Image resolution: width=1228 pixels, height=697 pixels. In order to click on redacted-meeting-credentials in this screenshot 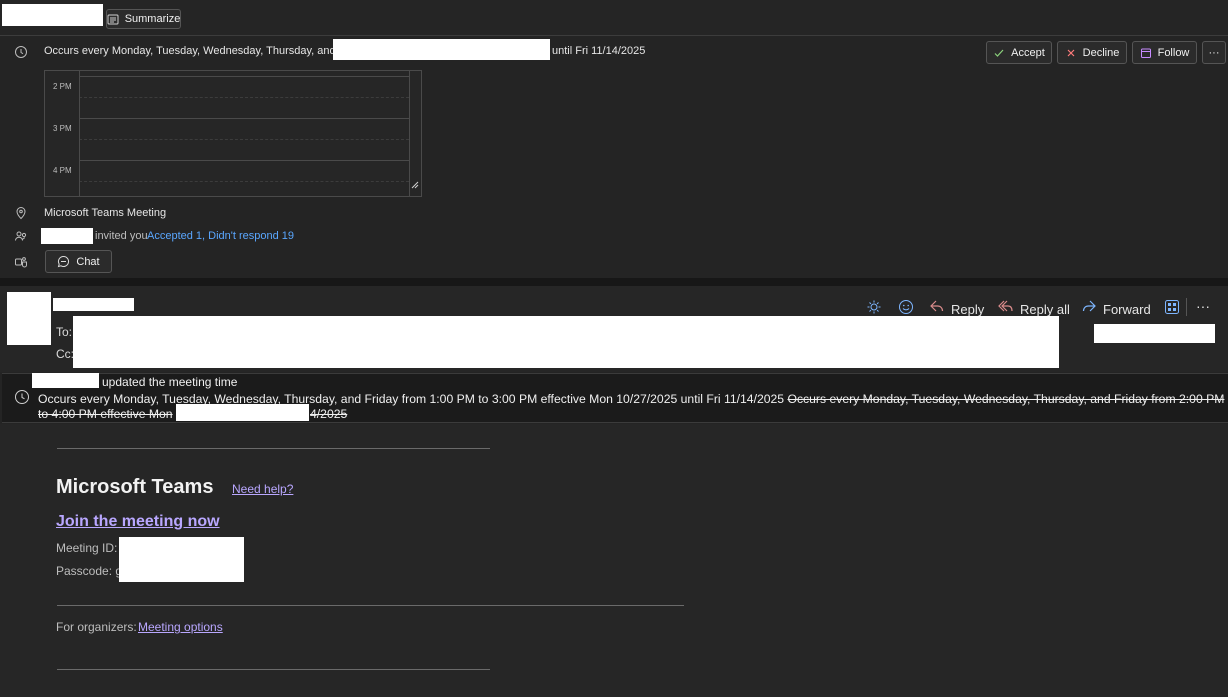, I will do `click(181, 559)`.